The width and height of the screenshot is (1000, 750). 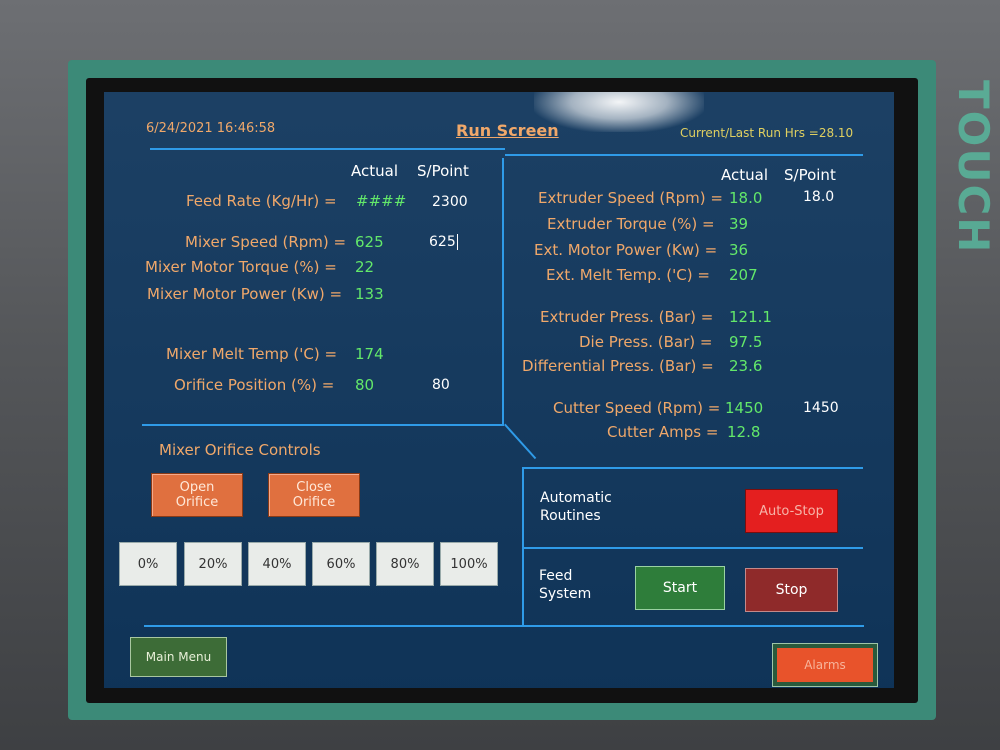 I want to click on left-actual-header: Actual, so click(x=374, y=171).